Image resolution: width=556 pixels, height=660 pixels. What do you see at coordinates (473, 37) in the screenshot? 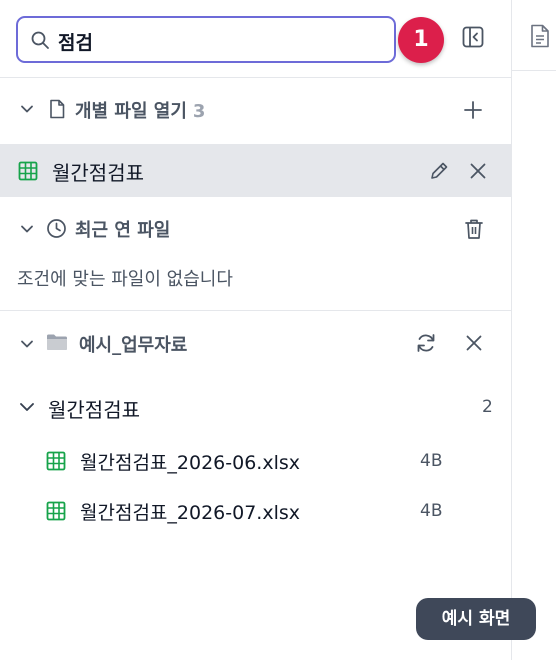
I see `collapse-sidebar-icon` at bounding box center [473, 37].